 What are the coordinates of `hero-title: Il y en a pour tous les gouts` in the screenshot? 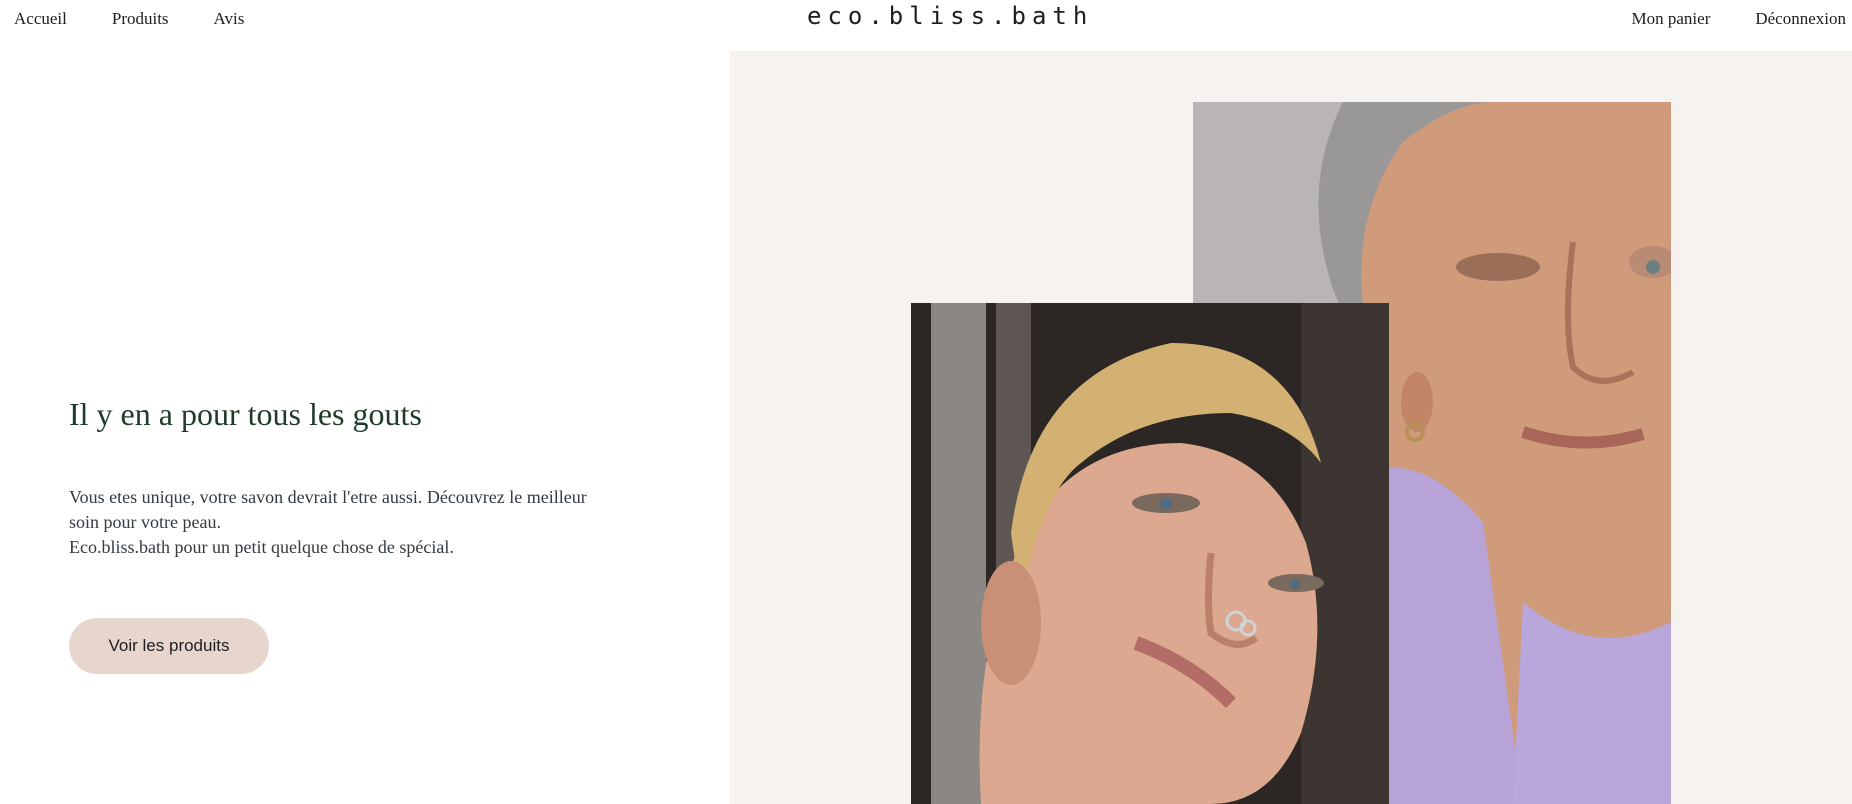 It's located at (245, 414).